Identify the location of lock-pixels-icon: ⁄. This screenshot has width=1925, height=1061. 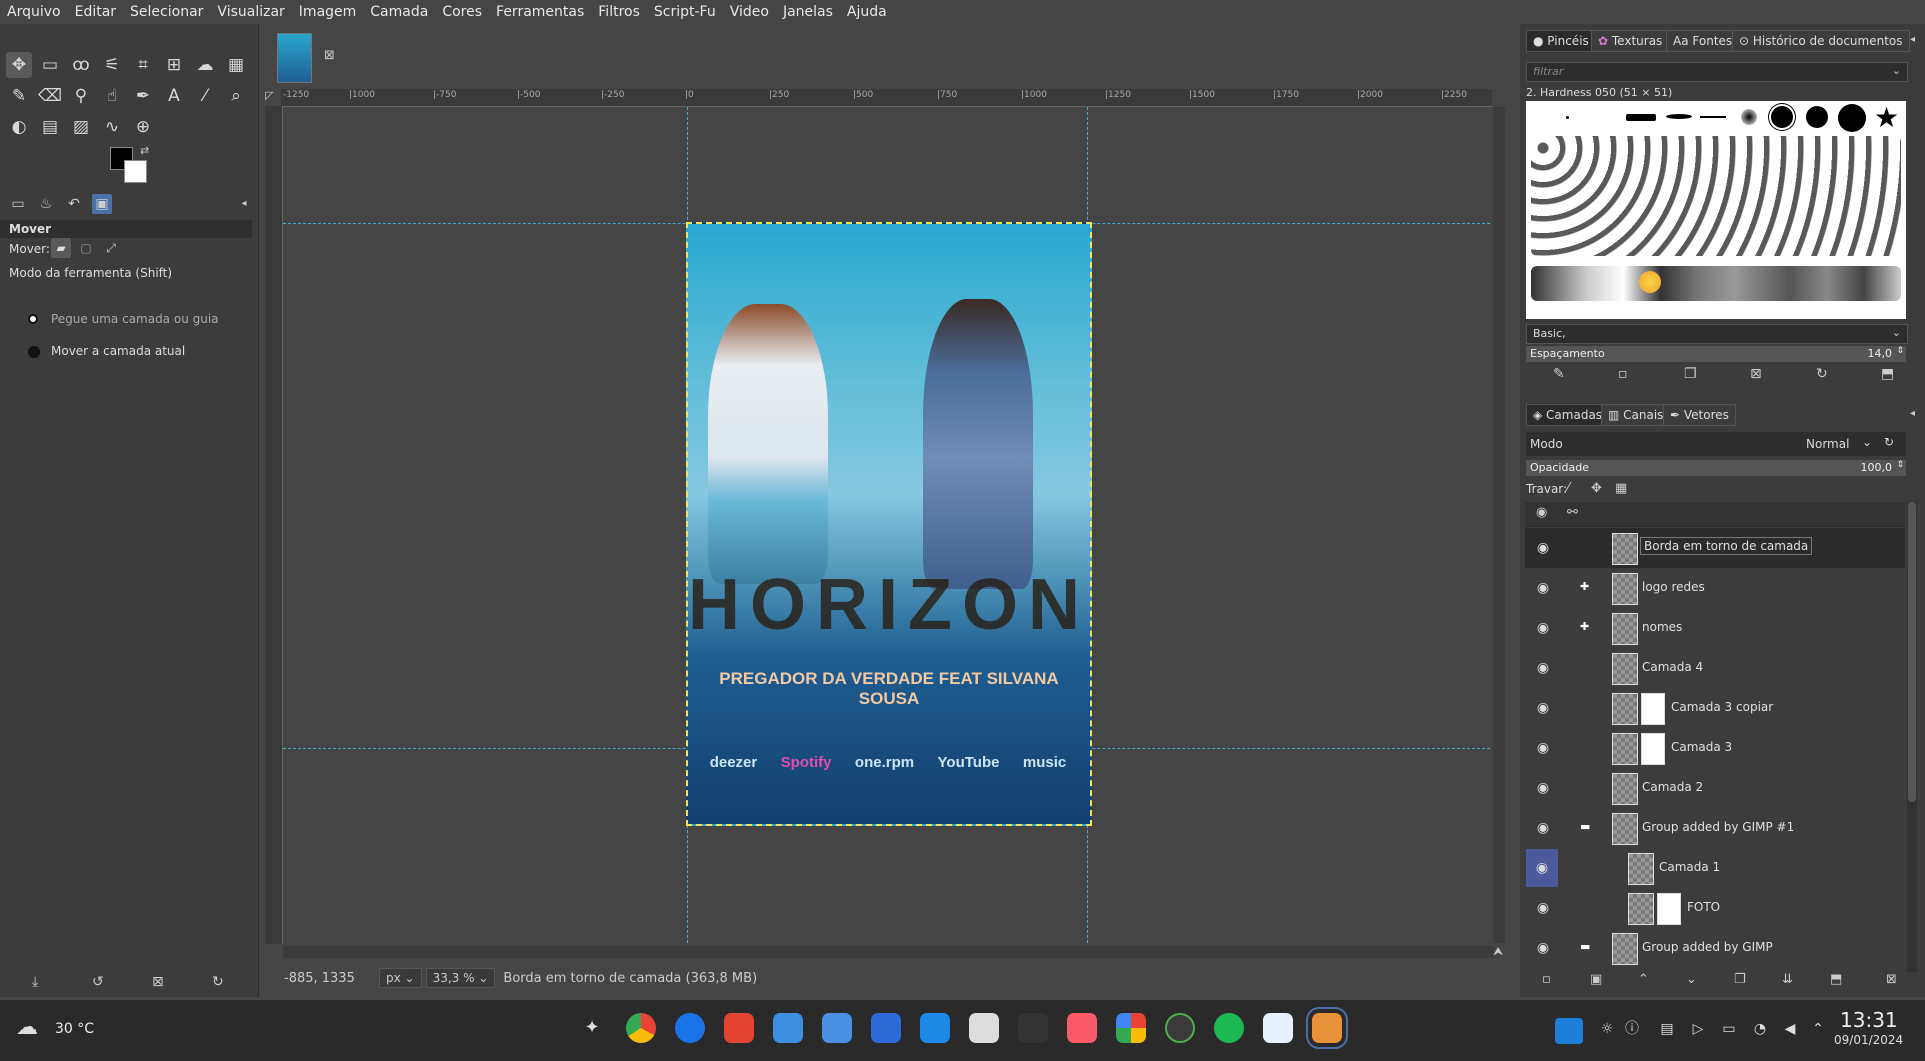
(1568, 488).